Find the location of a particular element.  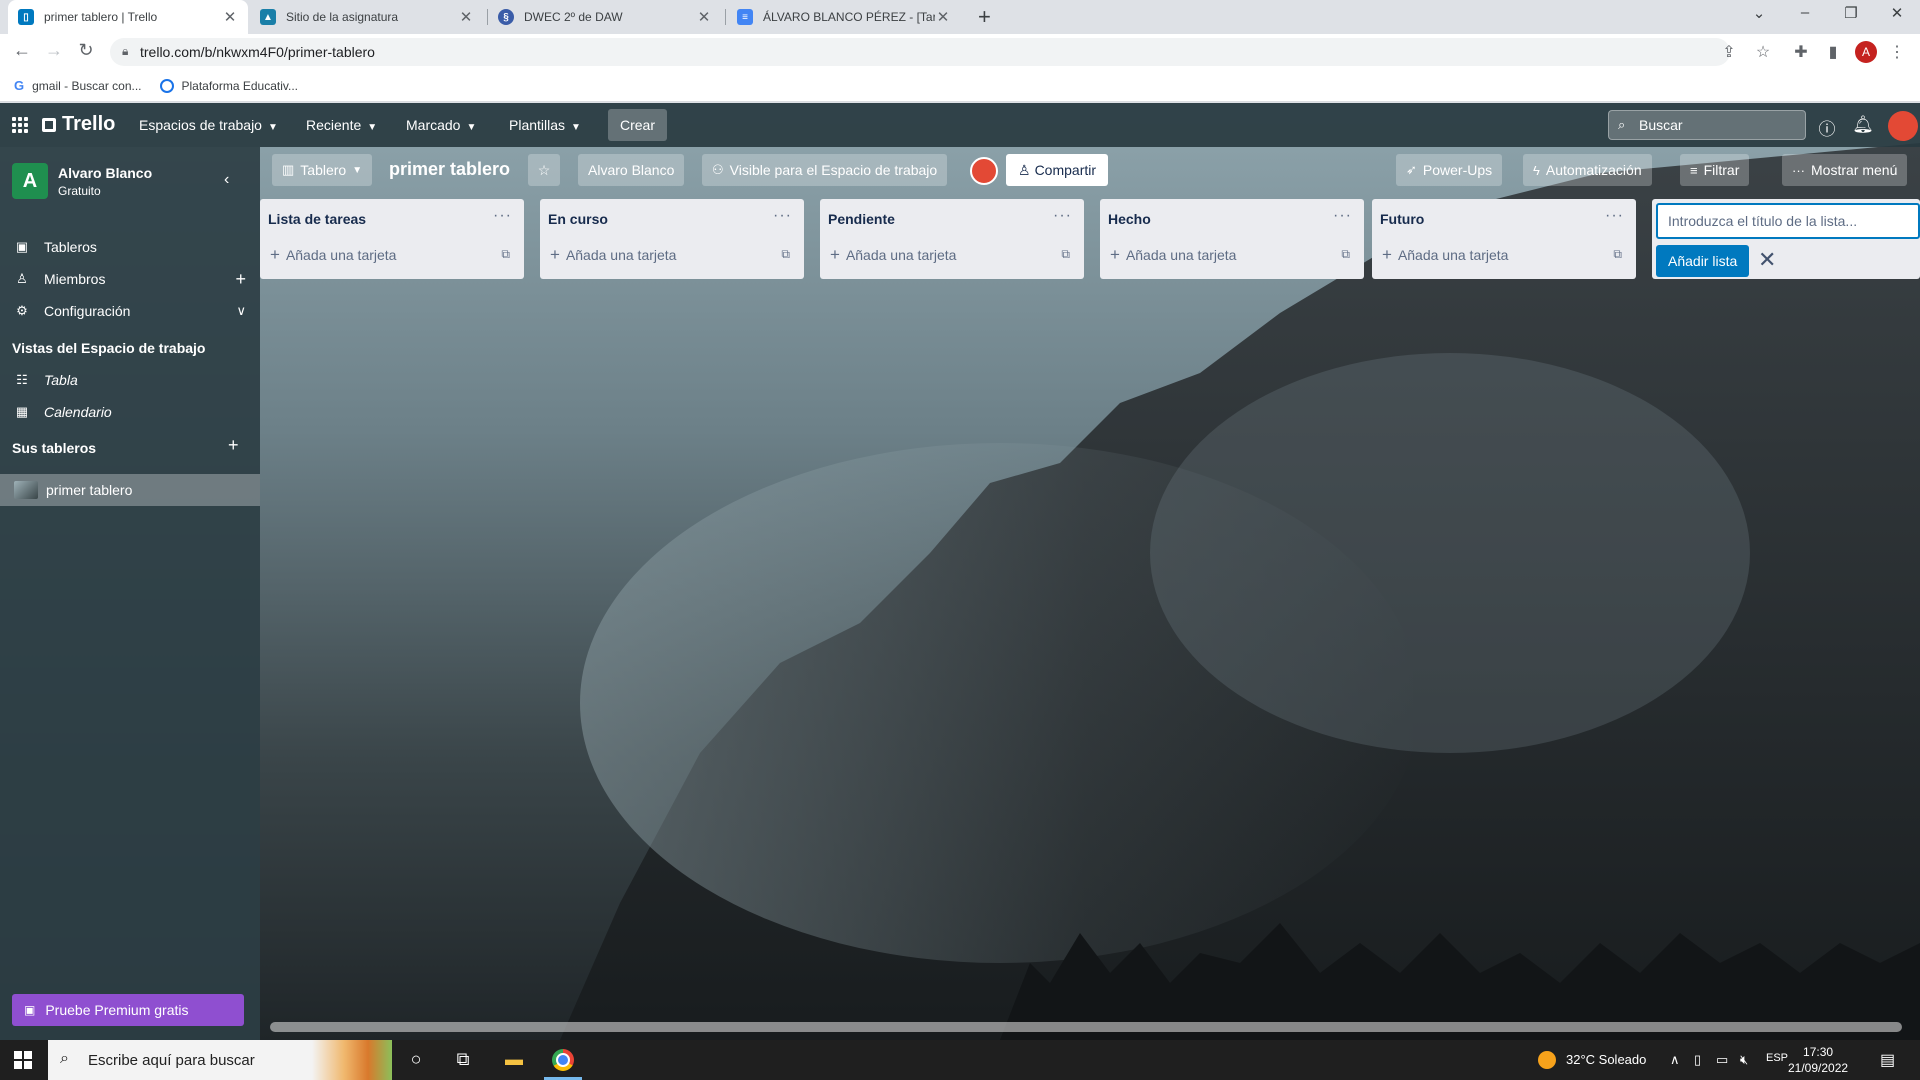

forward-icon: → is located at coordinates (54, 50).